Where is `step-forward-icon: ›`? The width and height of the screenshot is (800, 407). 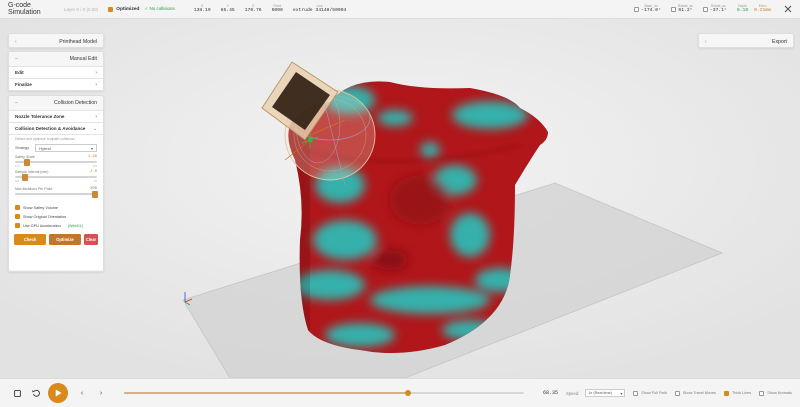 step-forward-icon: › is located at coordinates (101, 393).